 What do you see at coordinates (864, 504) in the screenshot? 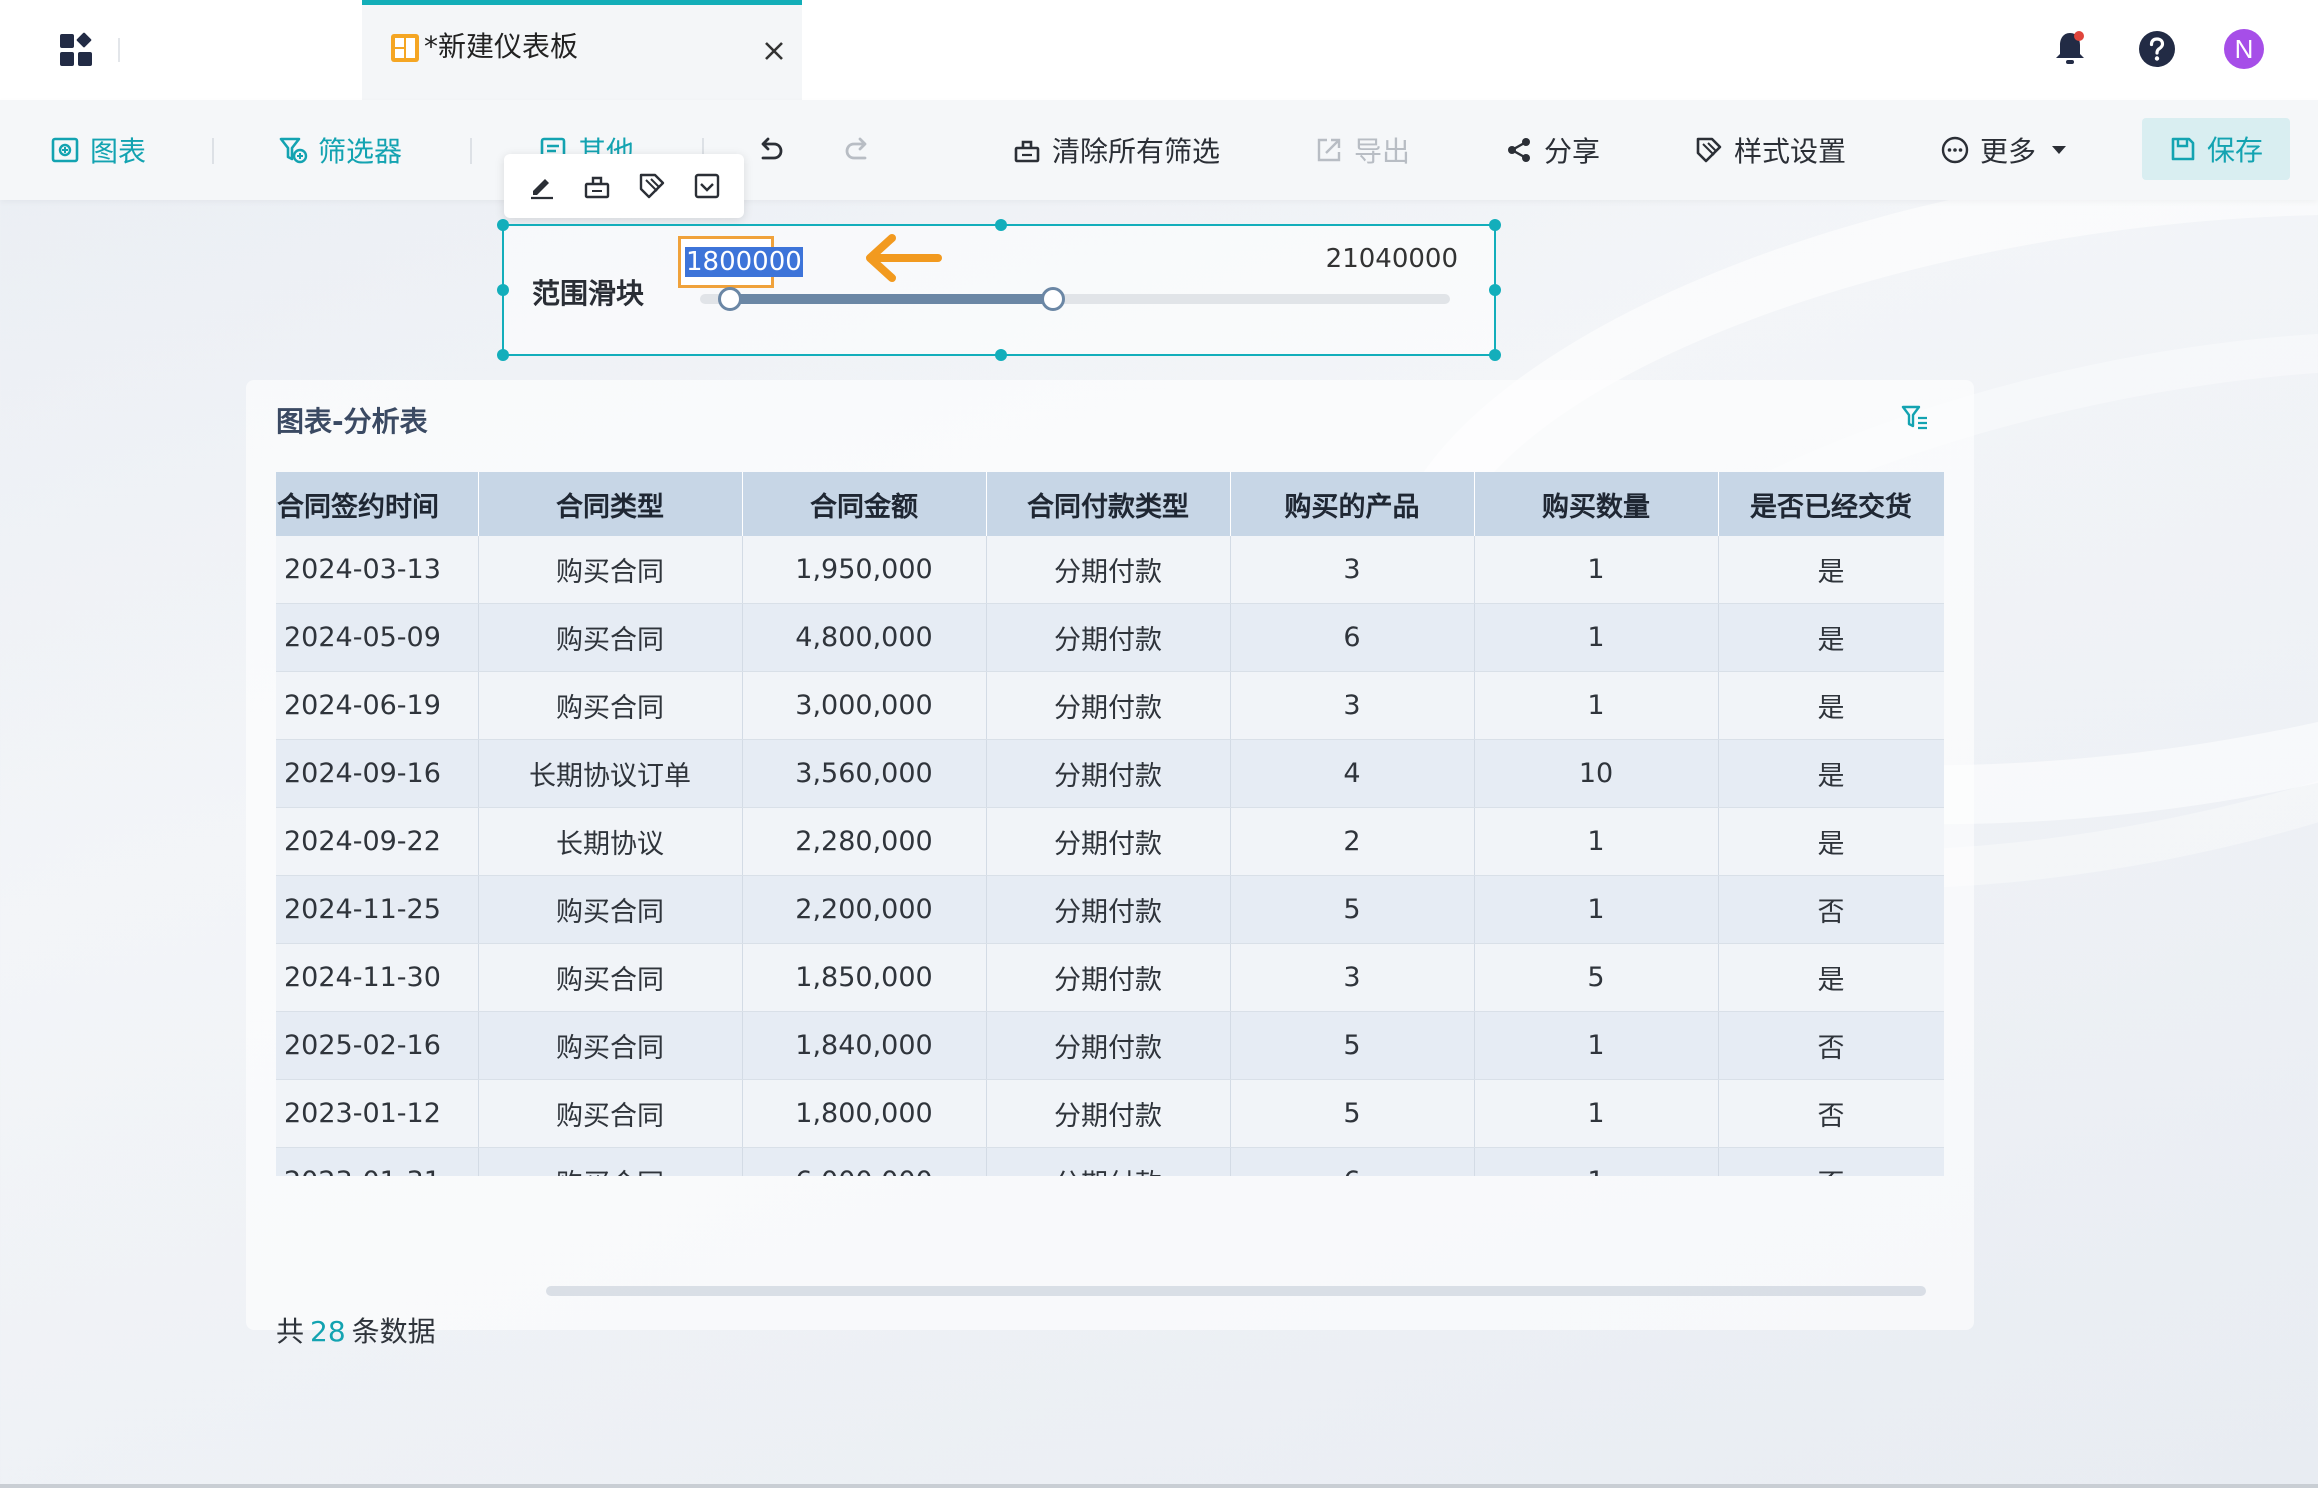
I see `column-header: 合同金额` at bounding box center [864, 504].